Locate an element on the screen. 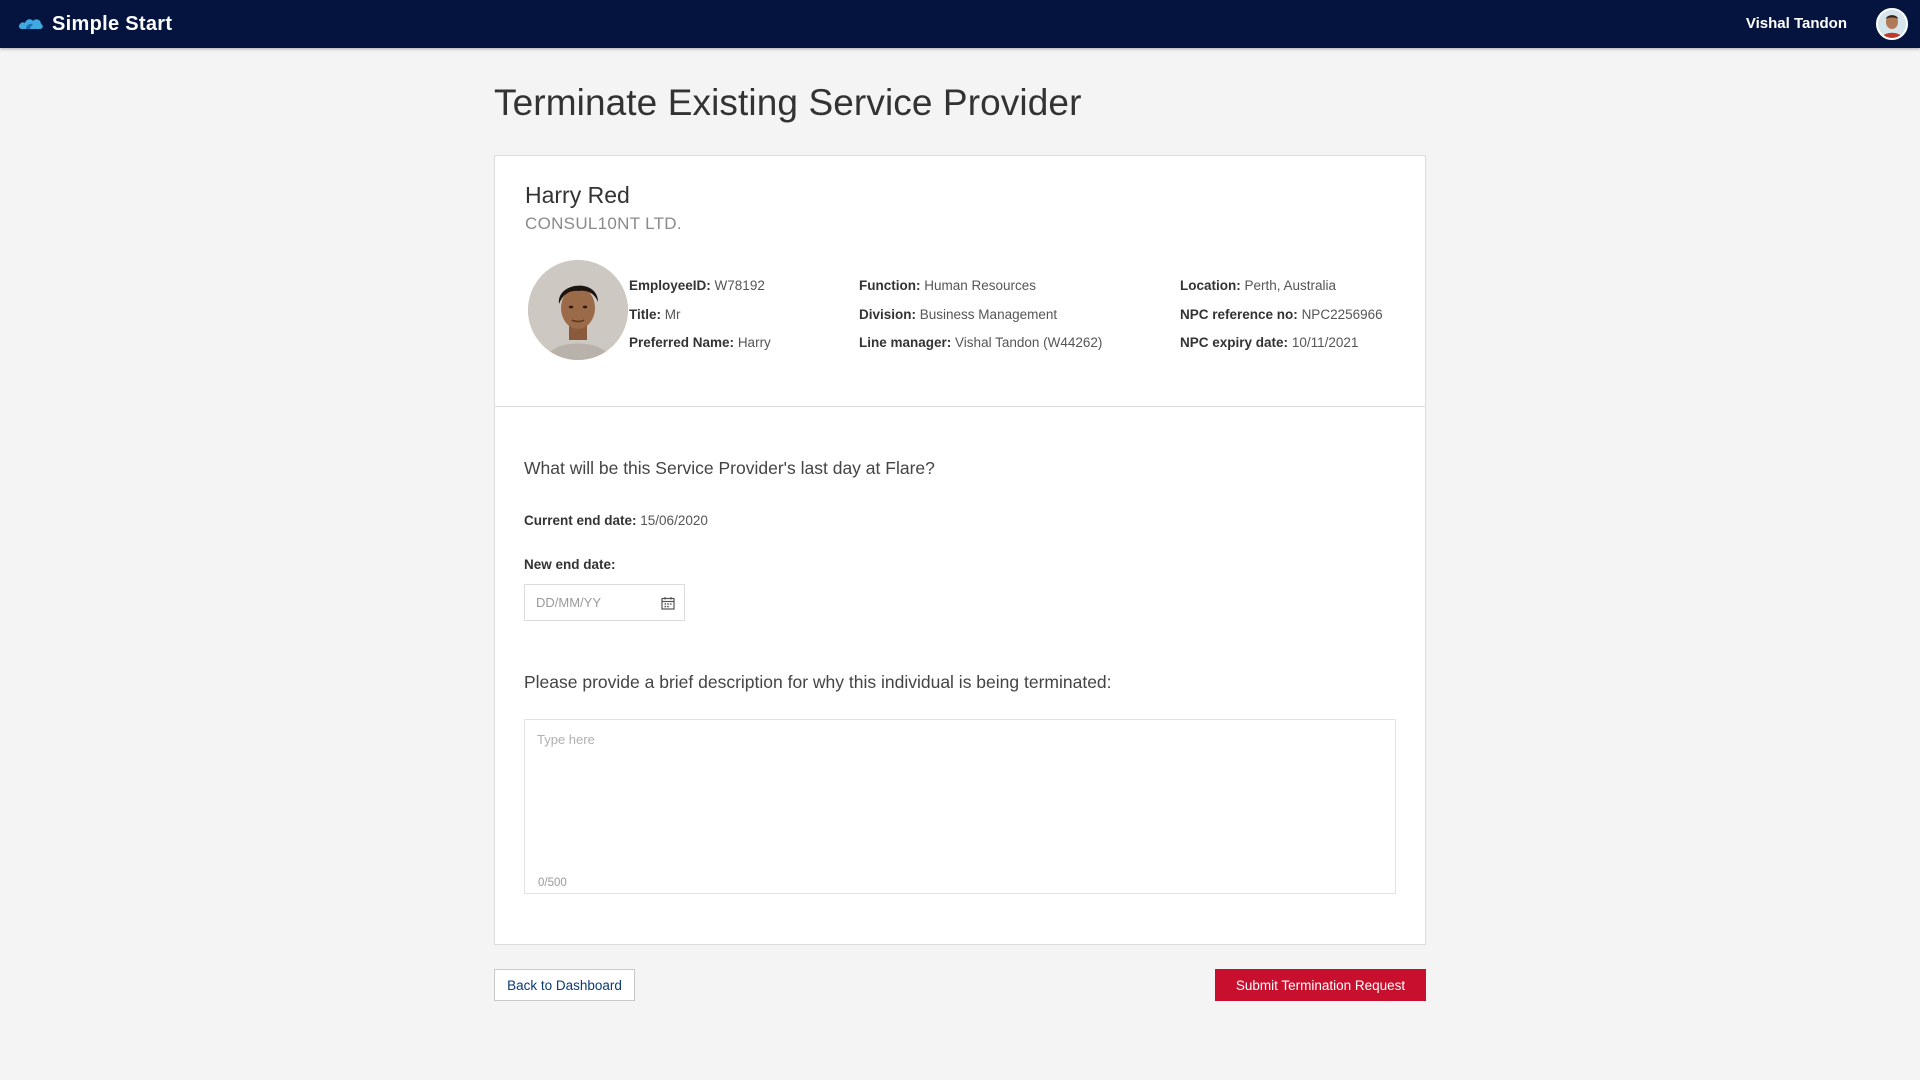  current-end-date-label: Current end date: is located at coordinates (580, 520).